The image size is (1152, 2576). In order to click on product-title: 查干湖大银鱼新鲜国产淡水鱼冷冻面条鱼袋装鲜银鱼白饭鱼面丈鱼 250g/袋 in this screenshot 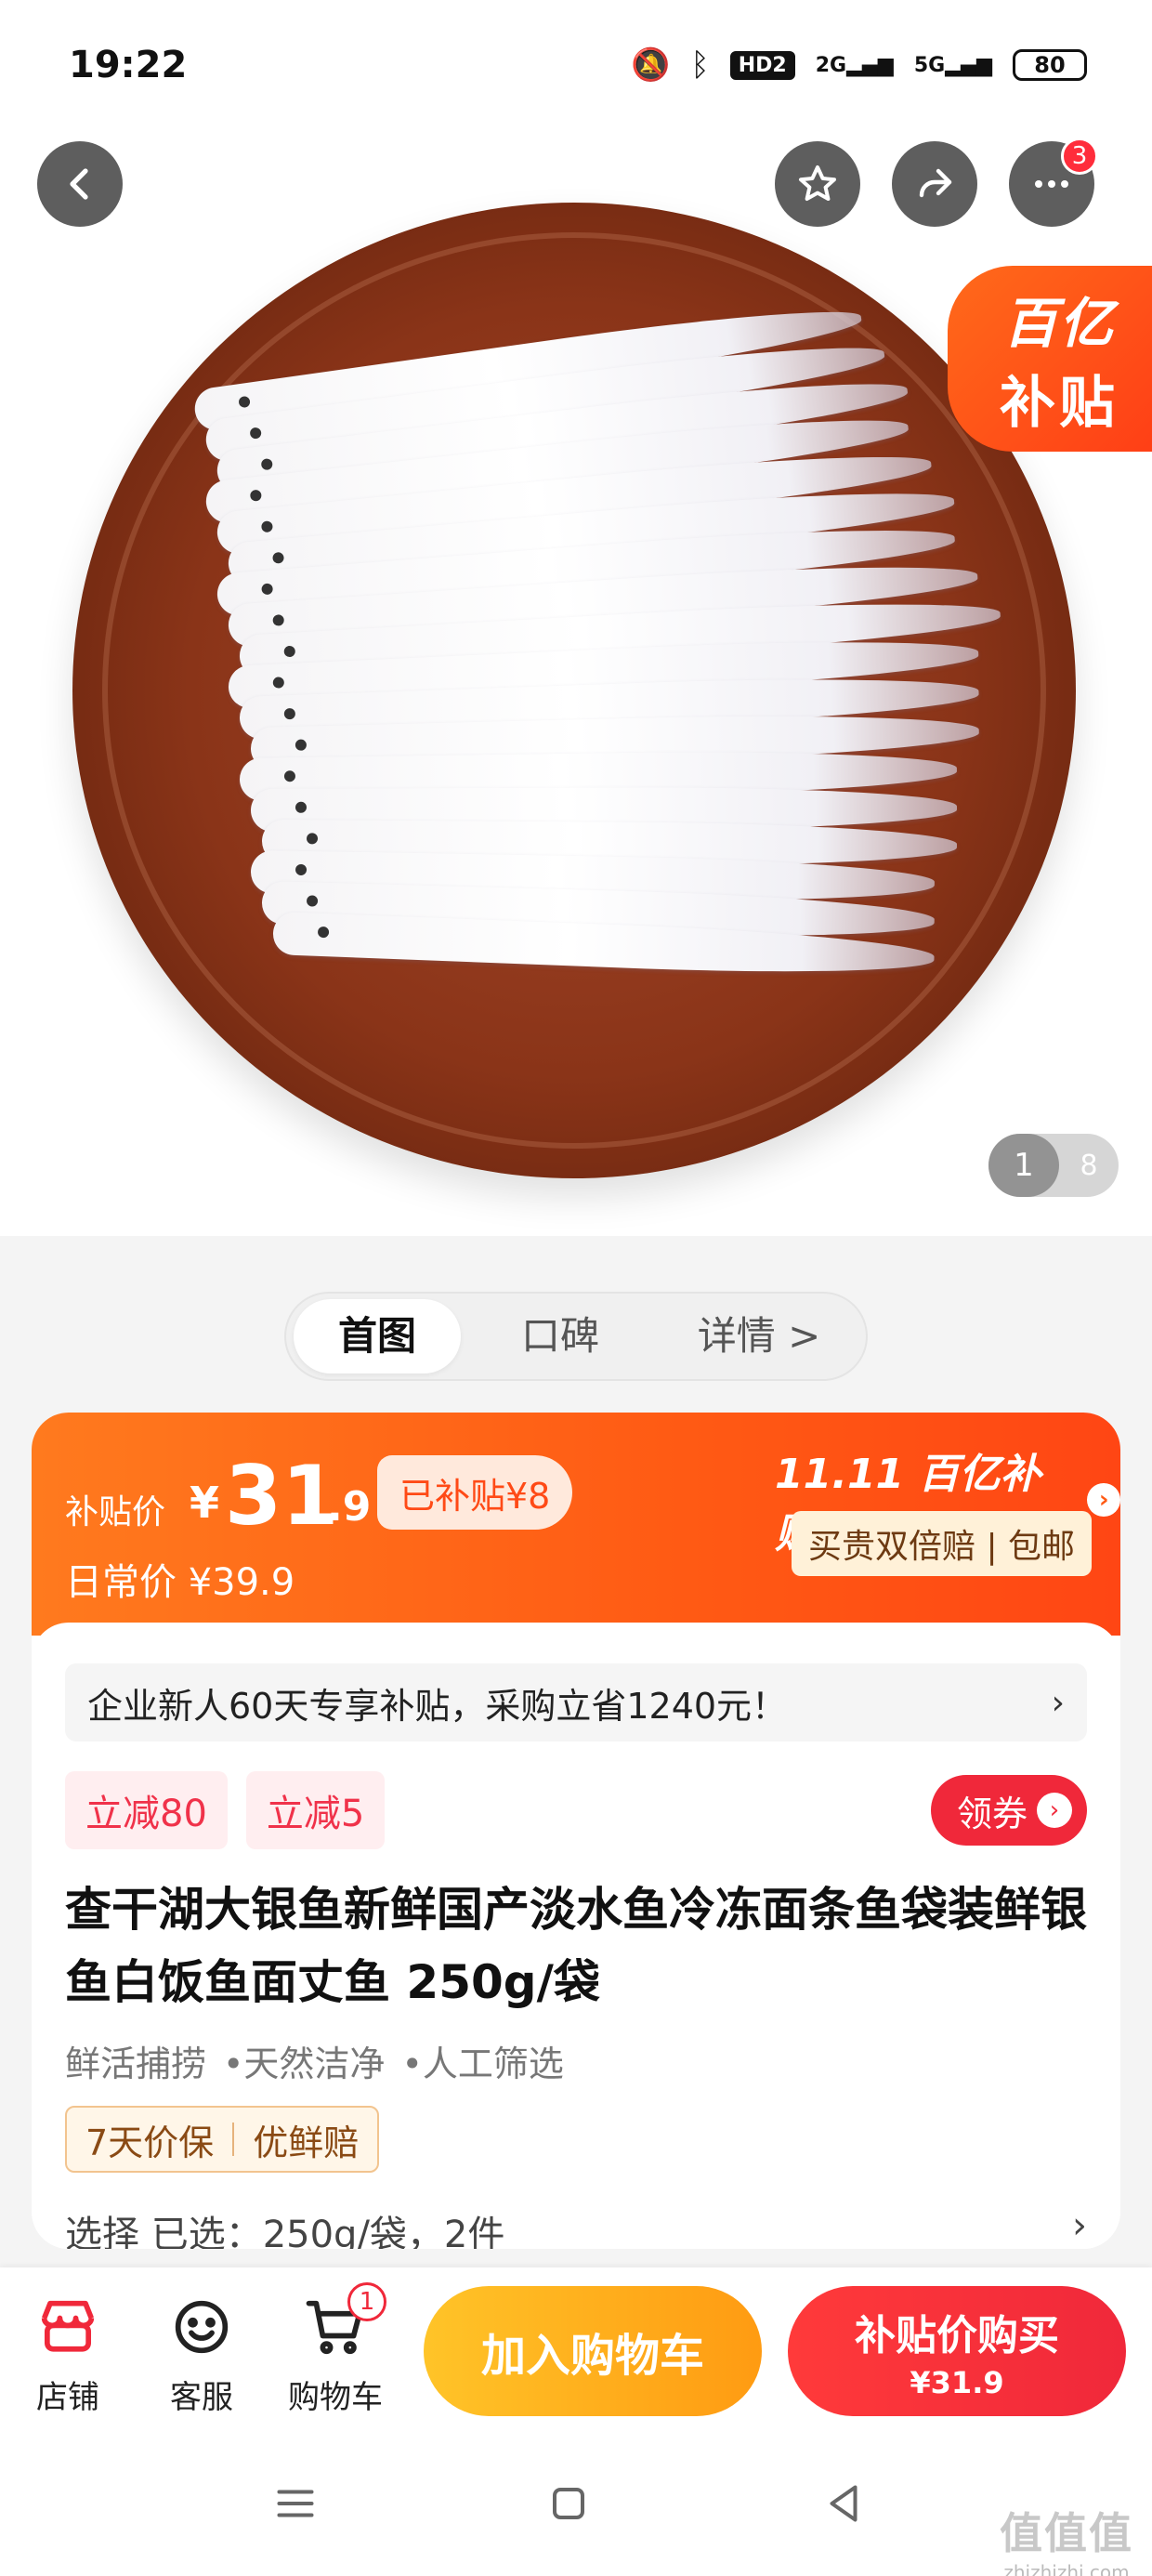, I will do `click(576, 1946)`.